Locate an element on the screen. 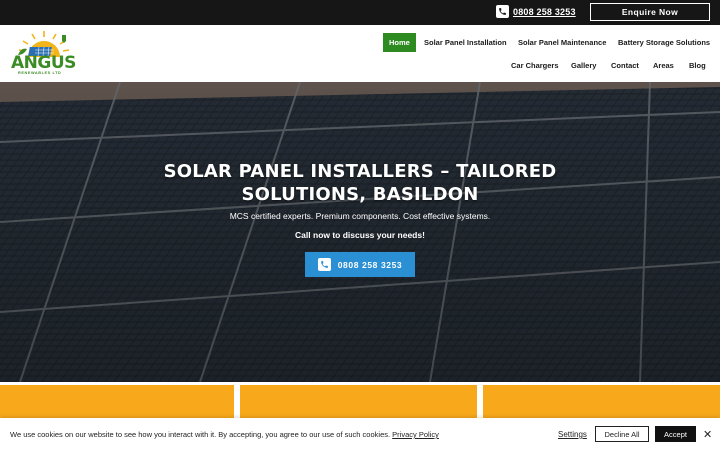  hero-call-text: Call now to discuss your needs! is located at coordinates (360, 235).